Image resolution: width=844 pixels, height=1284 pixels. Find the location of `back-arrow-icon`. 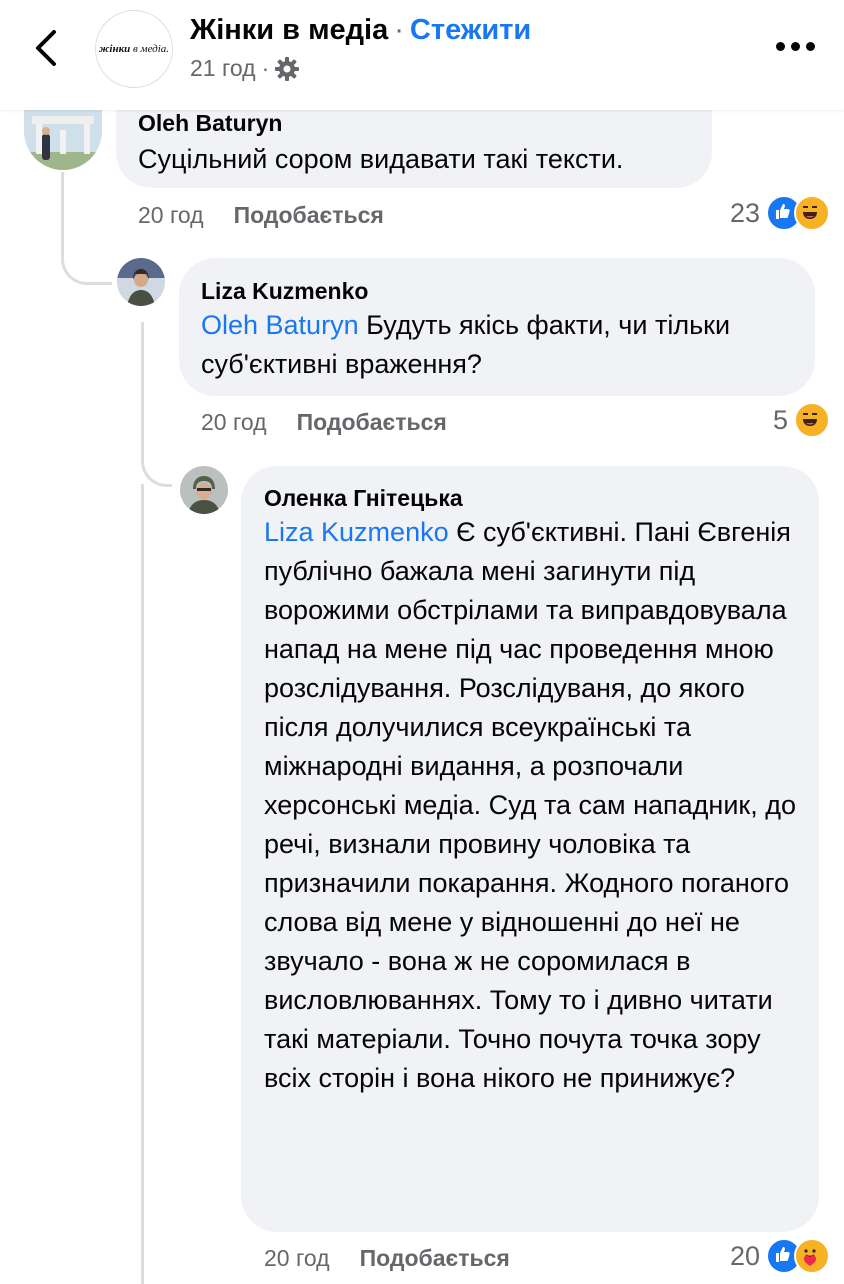

back-arrow-icon is located at coordinates (47, 48).